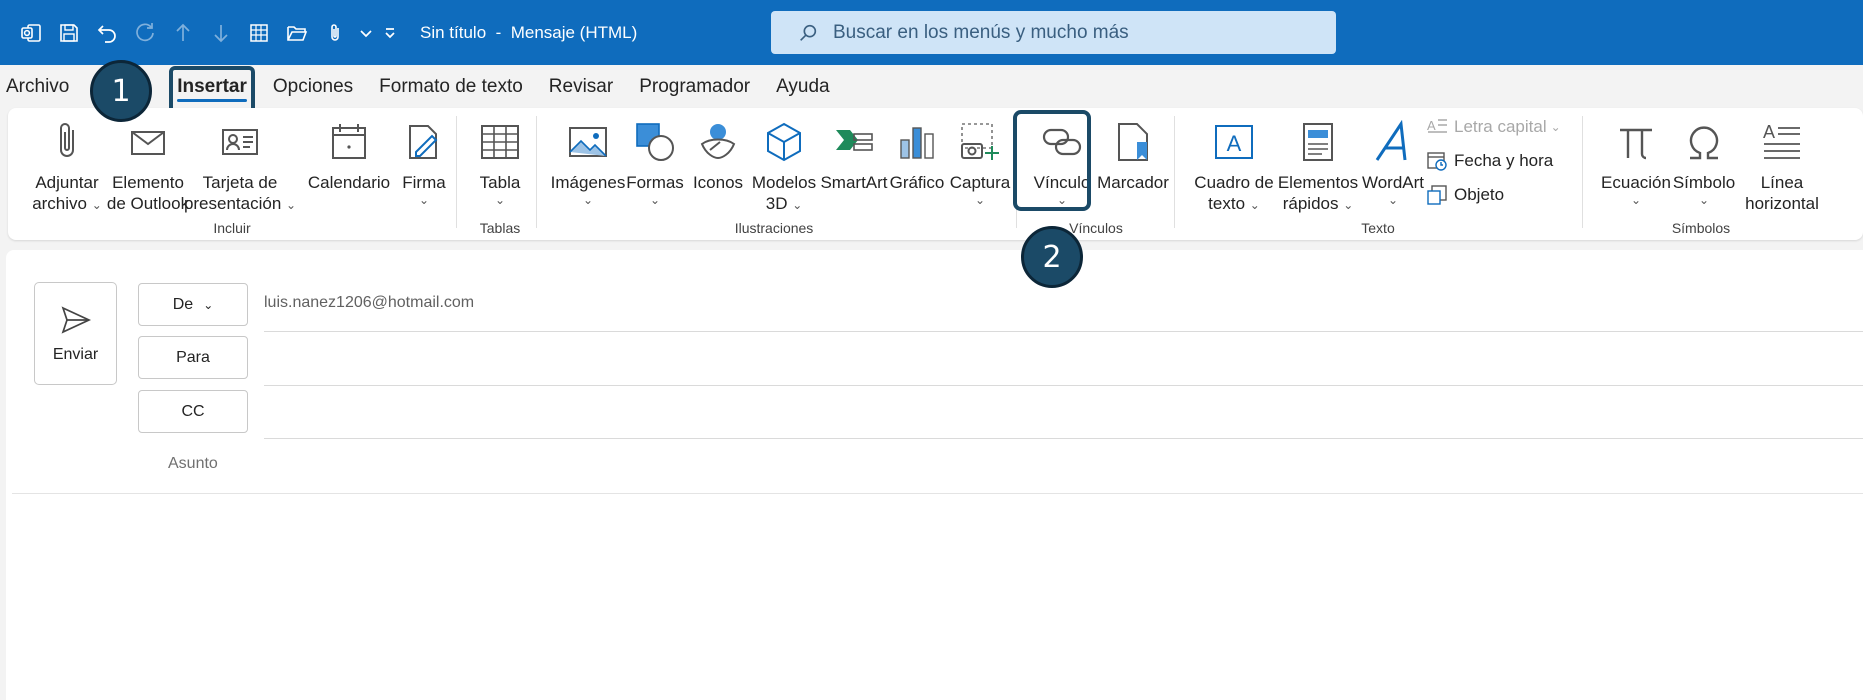 The image size is (1863, 700). I want to click on calendario-label: Calendario, so click(349, 182).